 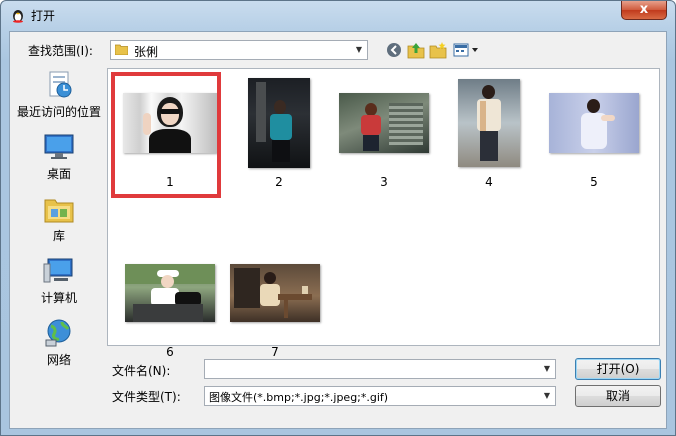 What do you see at coordinates (43, 16) in the screenshot?
I see `window-title: 打开` at bounding box center [43, 16].